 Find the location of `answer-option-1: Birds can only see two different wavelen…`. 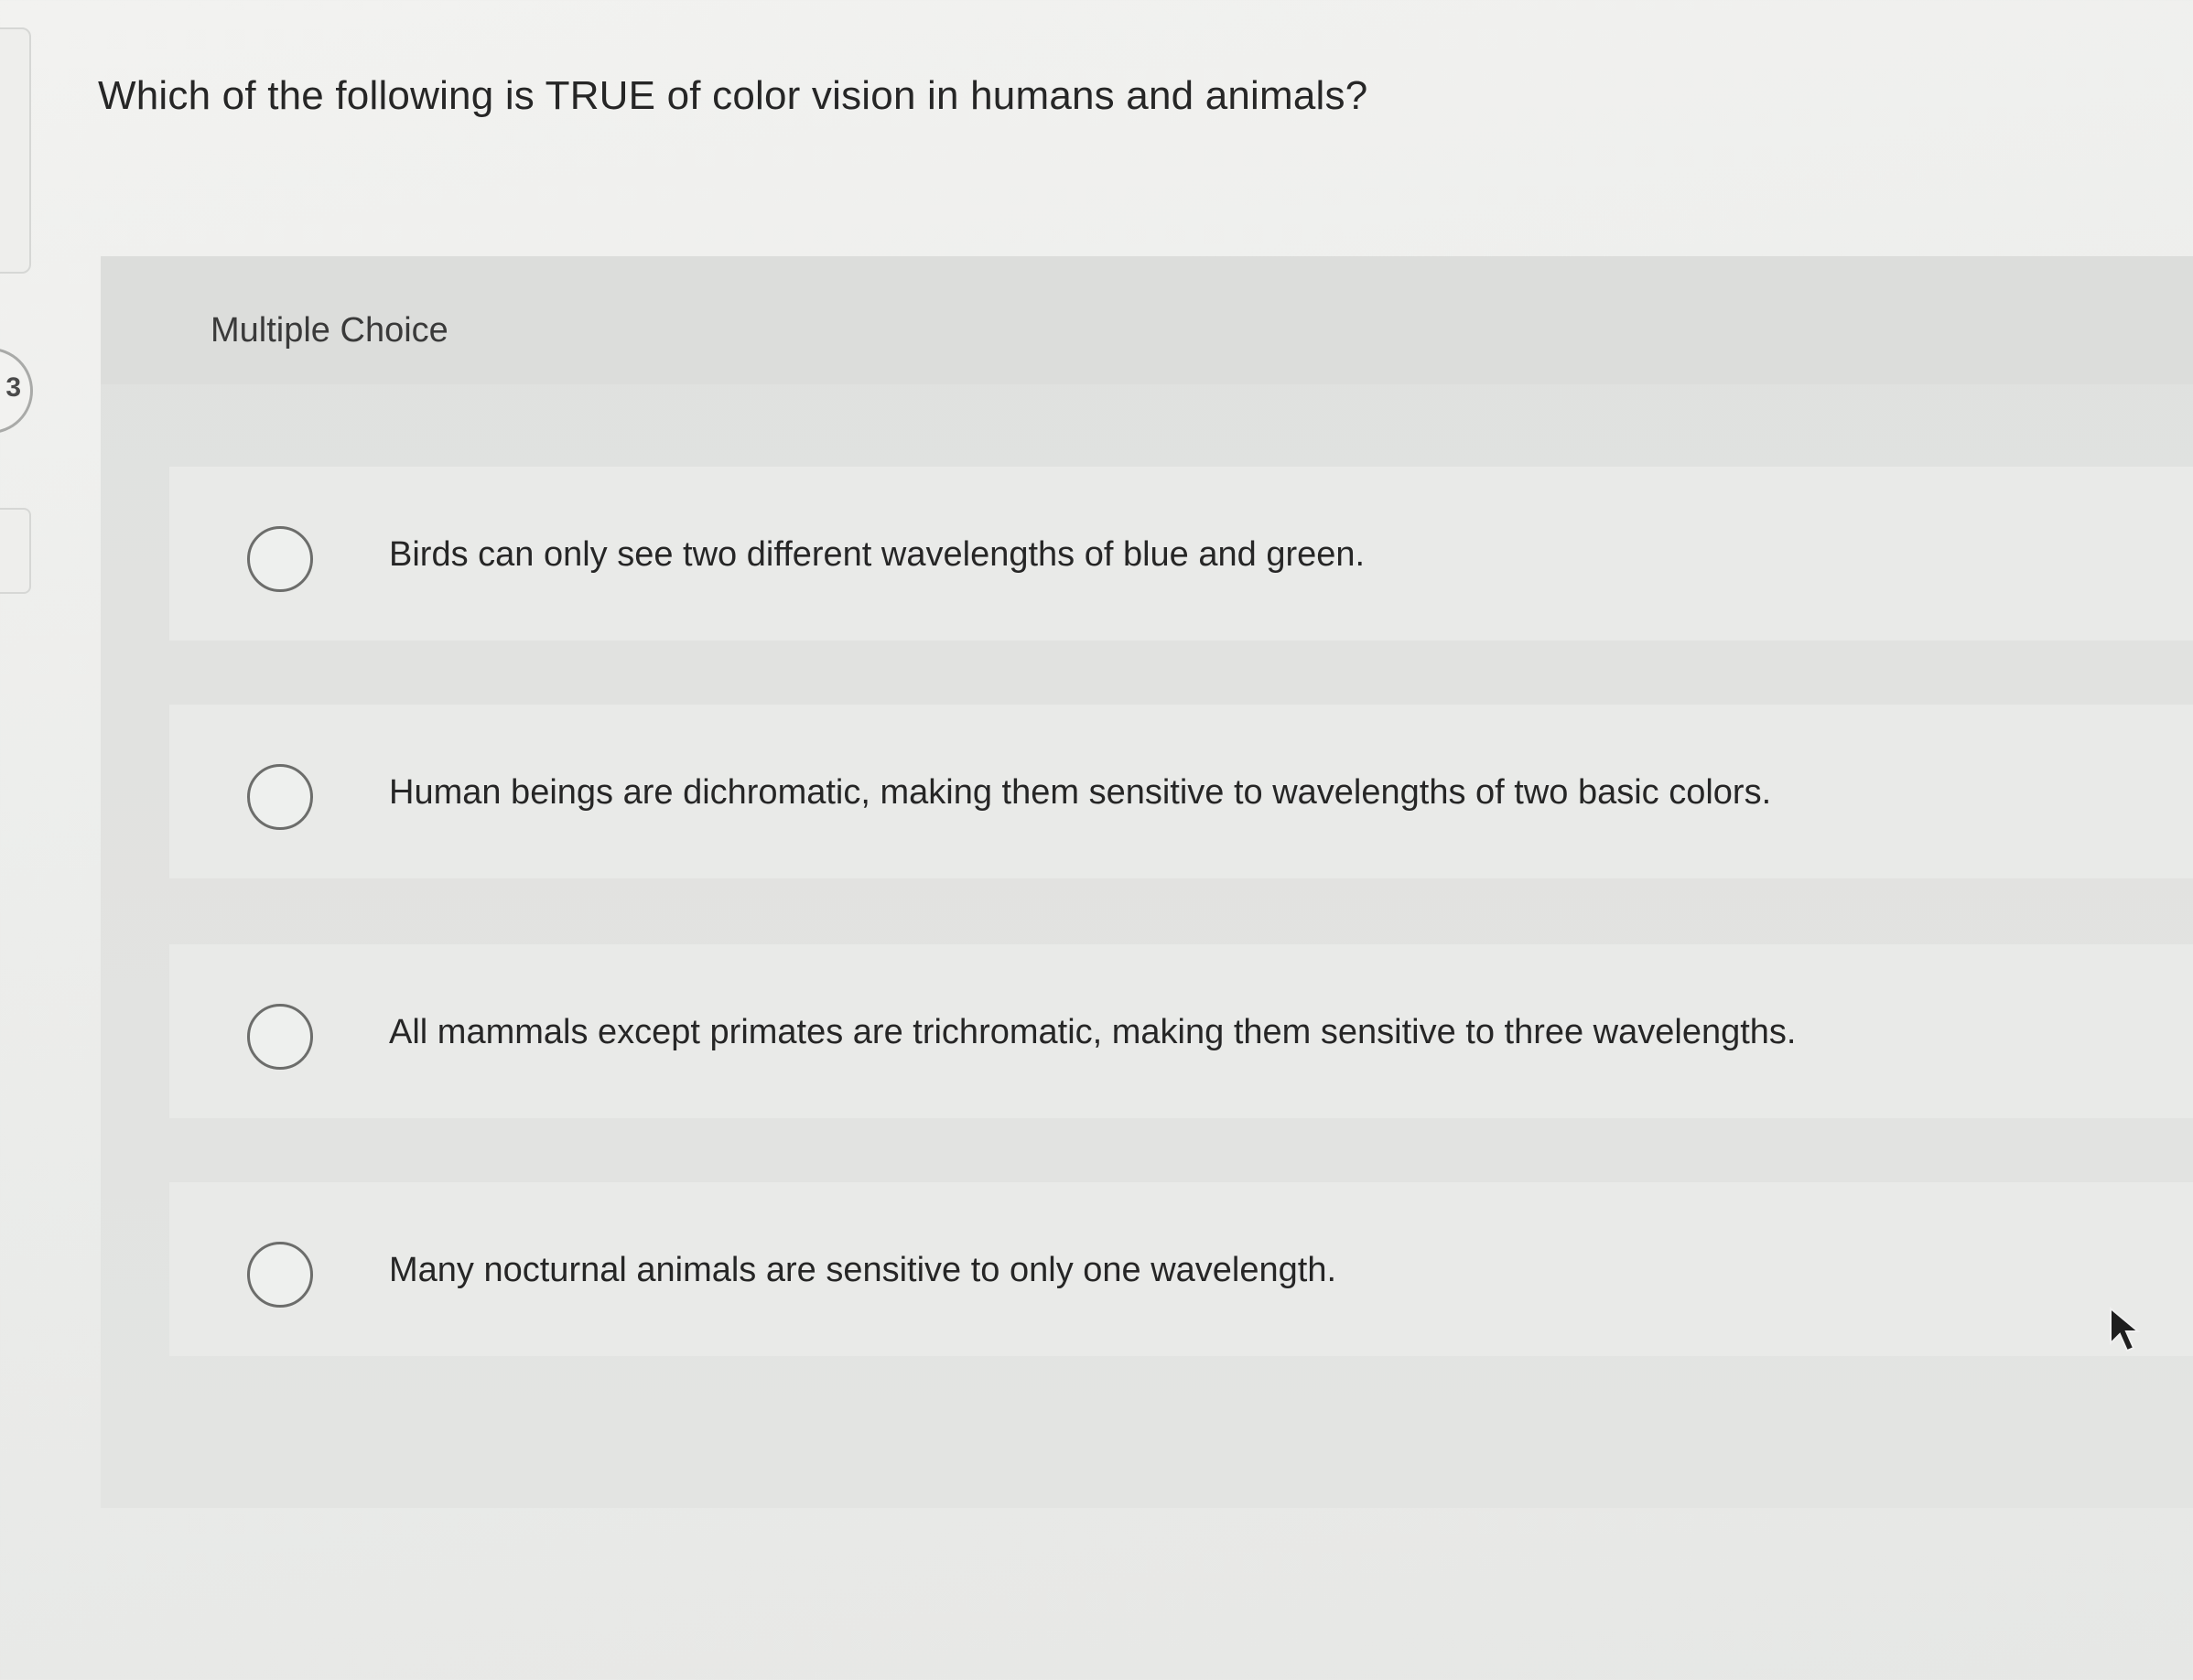

answer-option-1: Birds can only see two different wavelen… is located at coordinates (1181, 554).